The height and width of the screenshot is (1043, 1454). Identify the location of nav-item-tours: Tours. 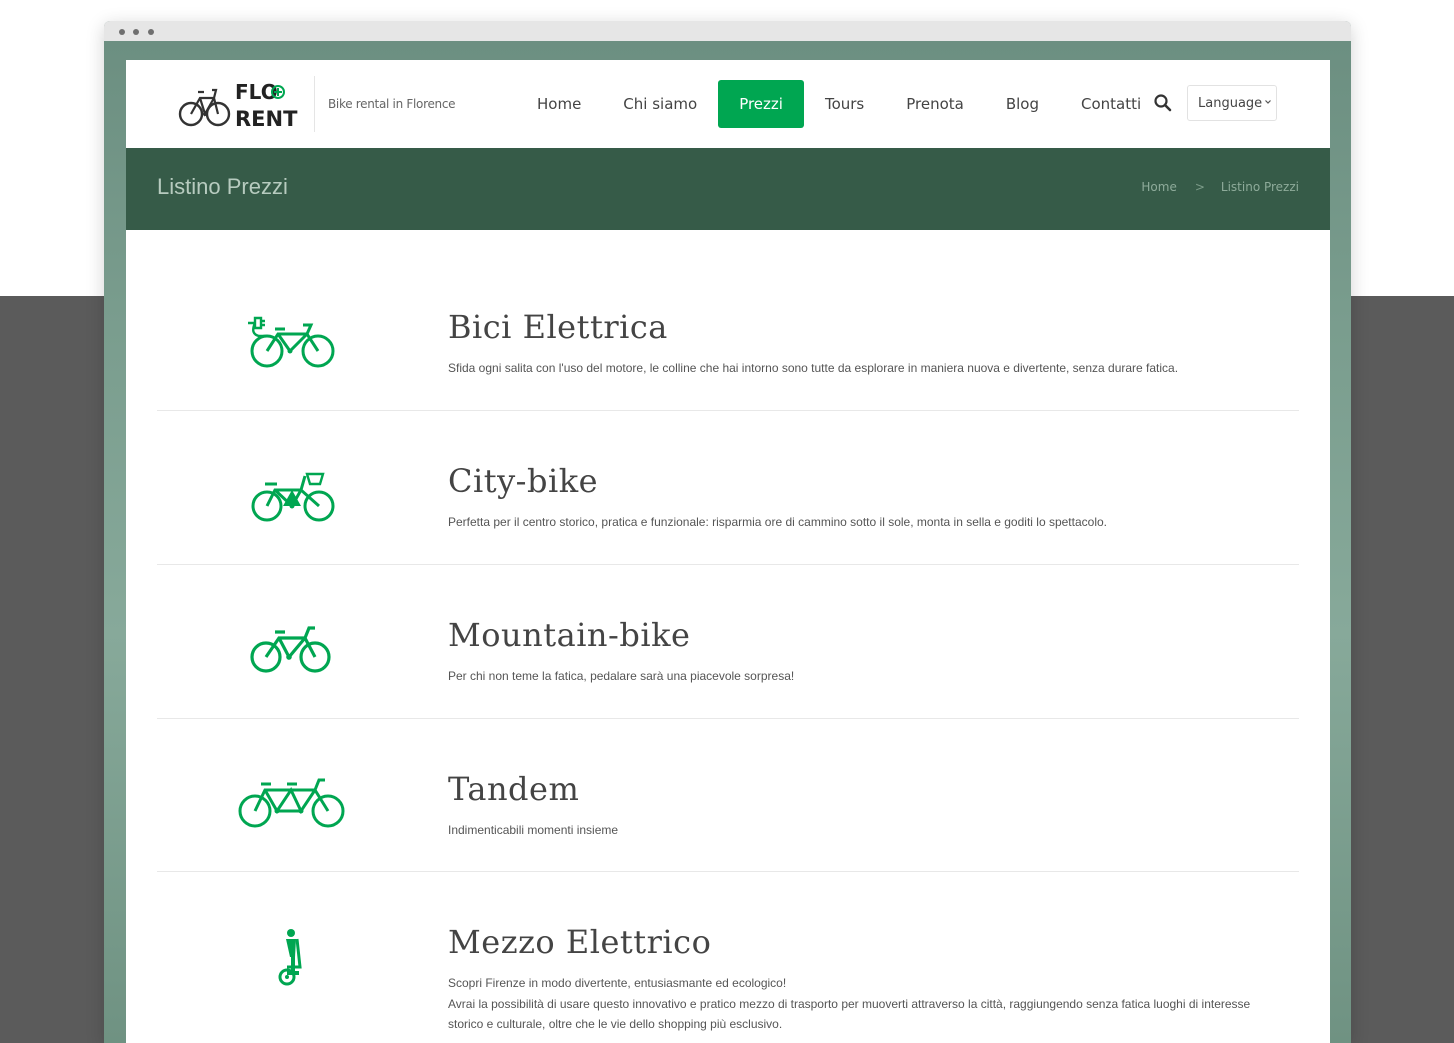
(844, 104).